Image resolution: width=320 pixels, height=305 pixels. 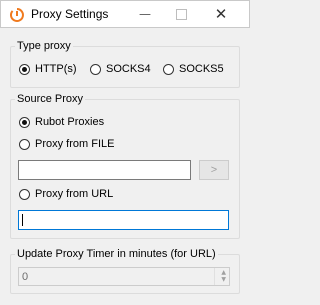 I want to click on close-button: ✕, so click(x=221, y=14).